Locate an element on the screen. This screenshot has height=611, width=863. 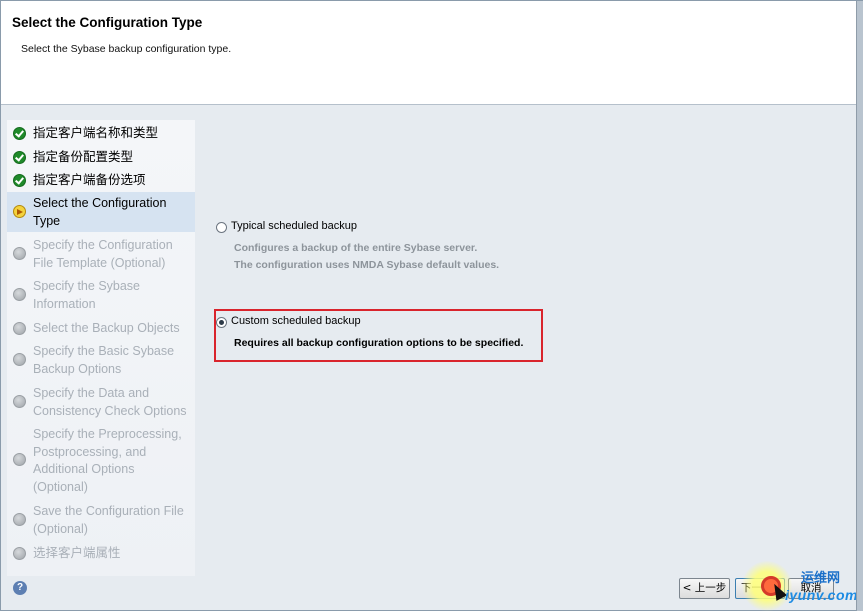
step-label: 选择客户端属性 is located at coordinates (77, 553).